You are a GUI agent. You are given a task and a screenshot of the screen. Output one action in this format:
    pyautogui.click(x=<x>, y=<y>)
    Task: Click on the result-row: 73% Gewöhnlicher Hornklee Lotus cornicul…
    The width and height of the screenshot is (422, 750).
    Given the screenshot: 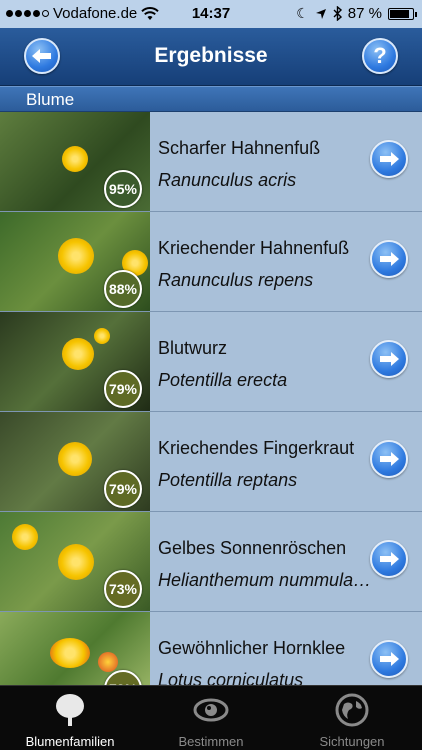 What is the action you would take?
    pyautogui.click(x=211, y=648)
    